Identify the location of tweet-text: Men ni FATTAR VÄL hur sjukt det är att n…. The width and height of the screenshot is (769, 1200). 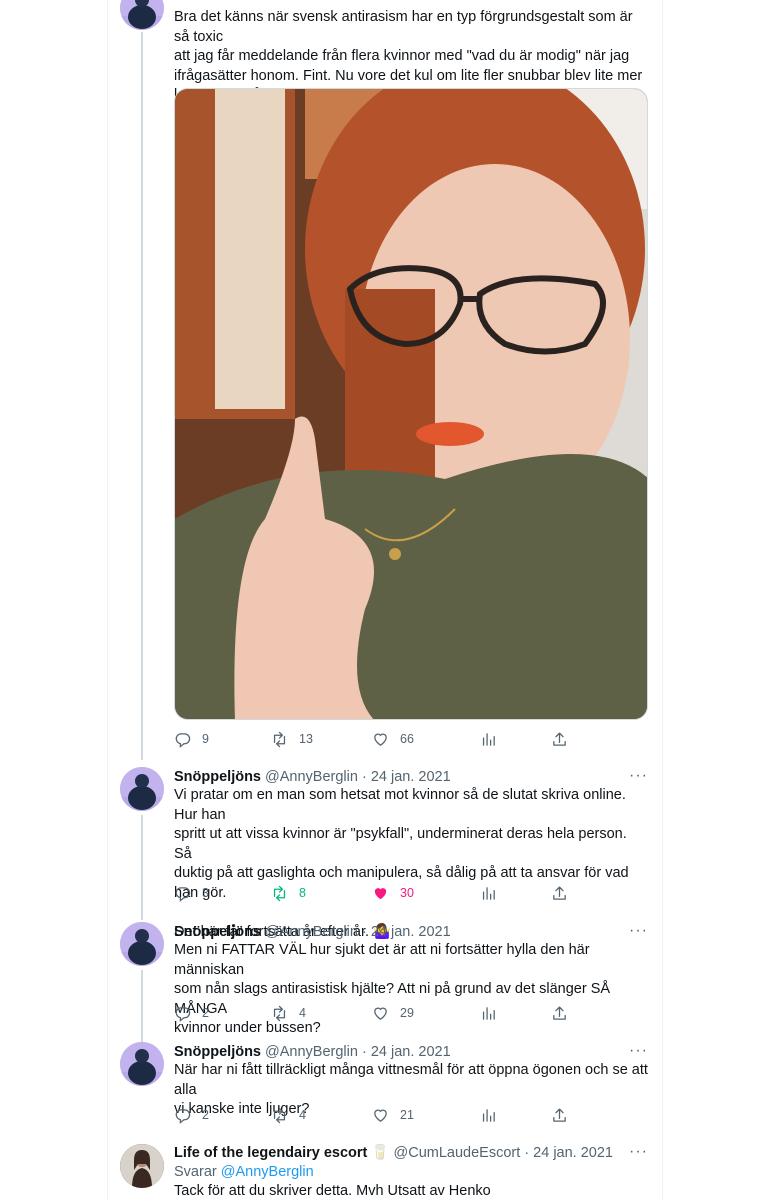
(392, 989).